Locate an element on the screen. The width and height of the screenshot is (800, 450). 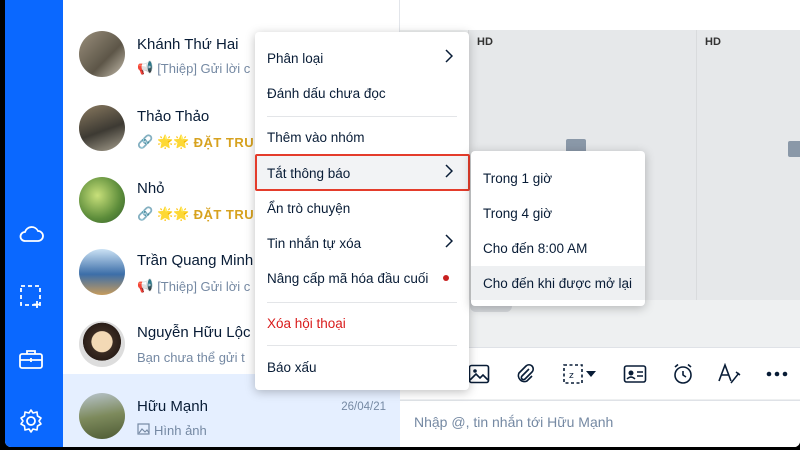
menu-item-add-to-group: Thêm vào nhóm is located at coordinates (362, 137).